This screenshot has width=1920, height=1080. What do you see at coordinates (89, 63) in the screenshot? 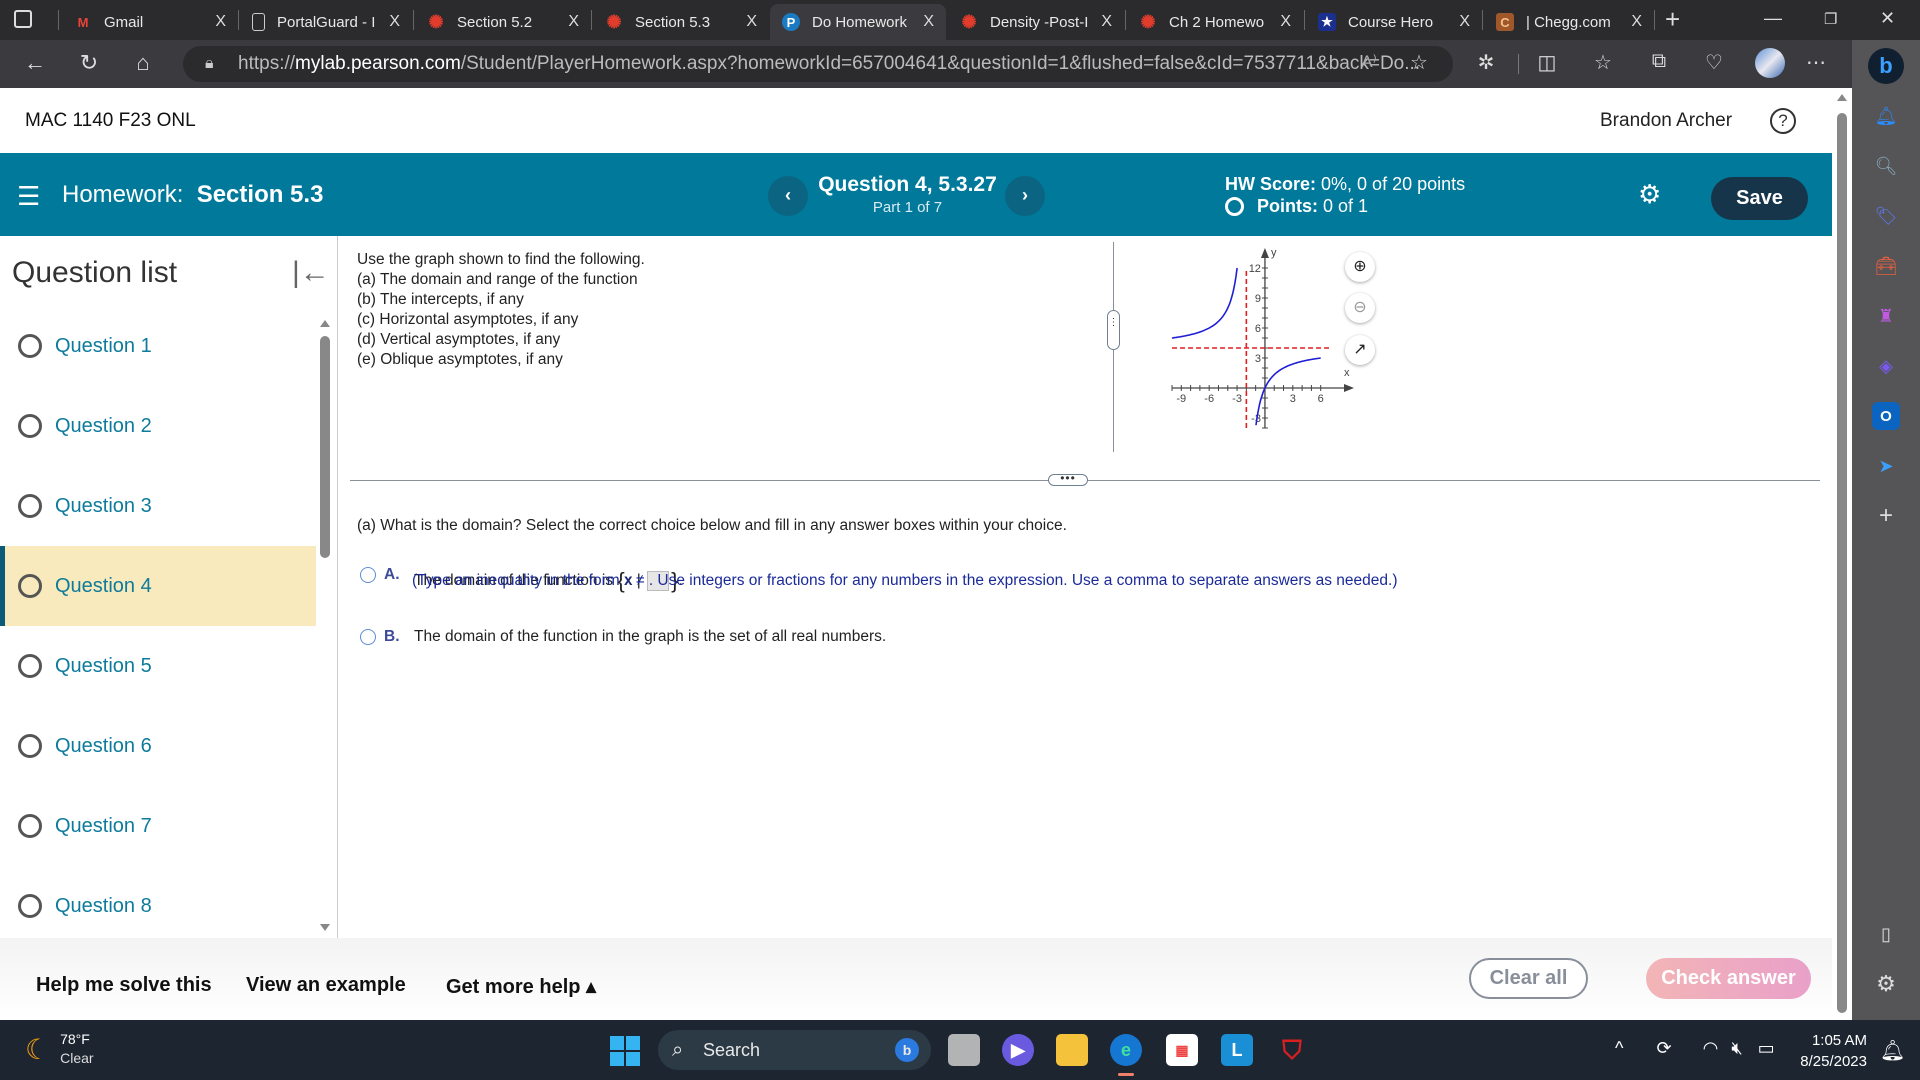
I see `refresh-button: ↻` at bounding box center [89, 63].